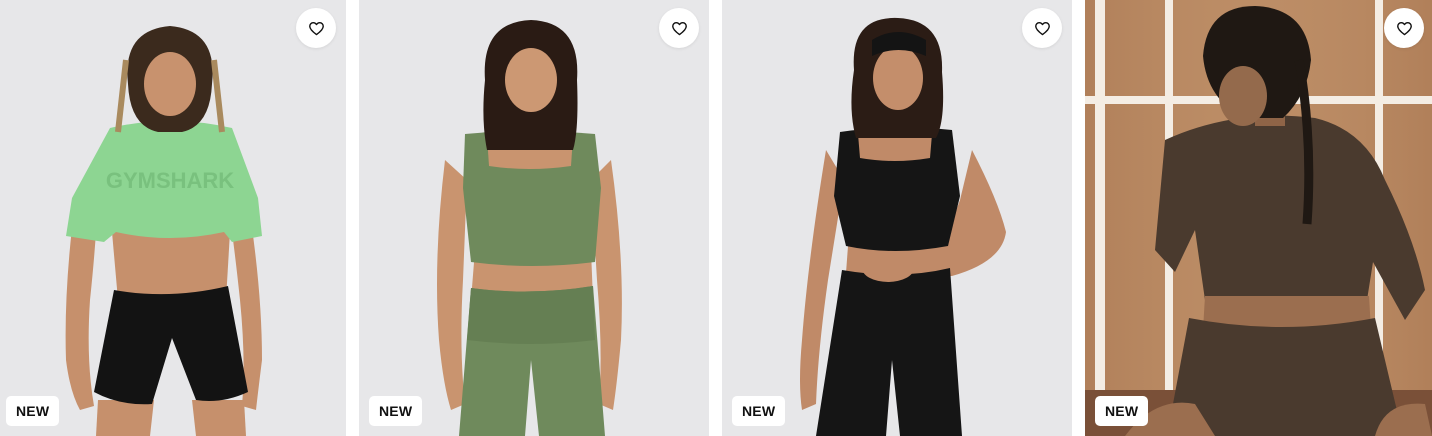 This screenshot has width=1432, height=436. Describe the element at coordinates (163, 231) in the screenshot. I see `product-photo: GYMSHARK` at that location.